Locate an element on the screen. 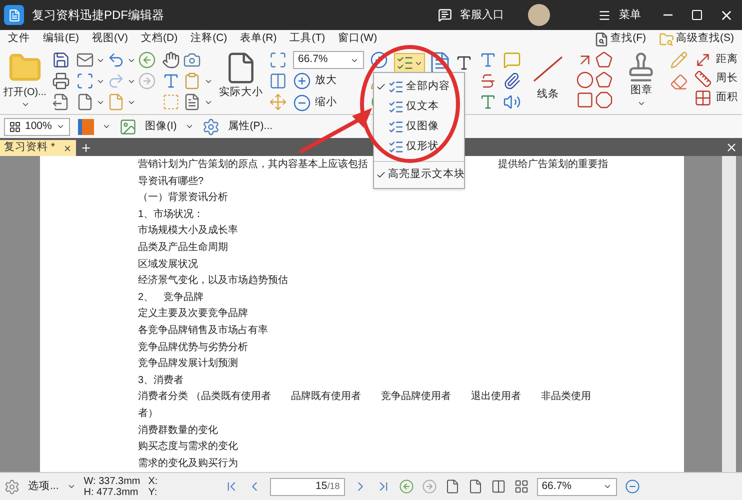 The width and height of the screenshot is (742, 500). text-box-icon is located at coordinates (463, 63).